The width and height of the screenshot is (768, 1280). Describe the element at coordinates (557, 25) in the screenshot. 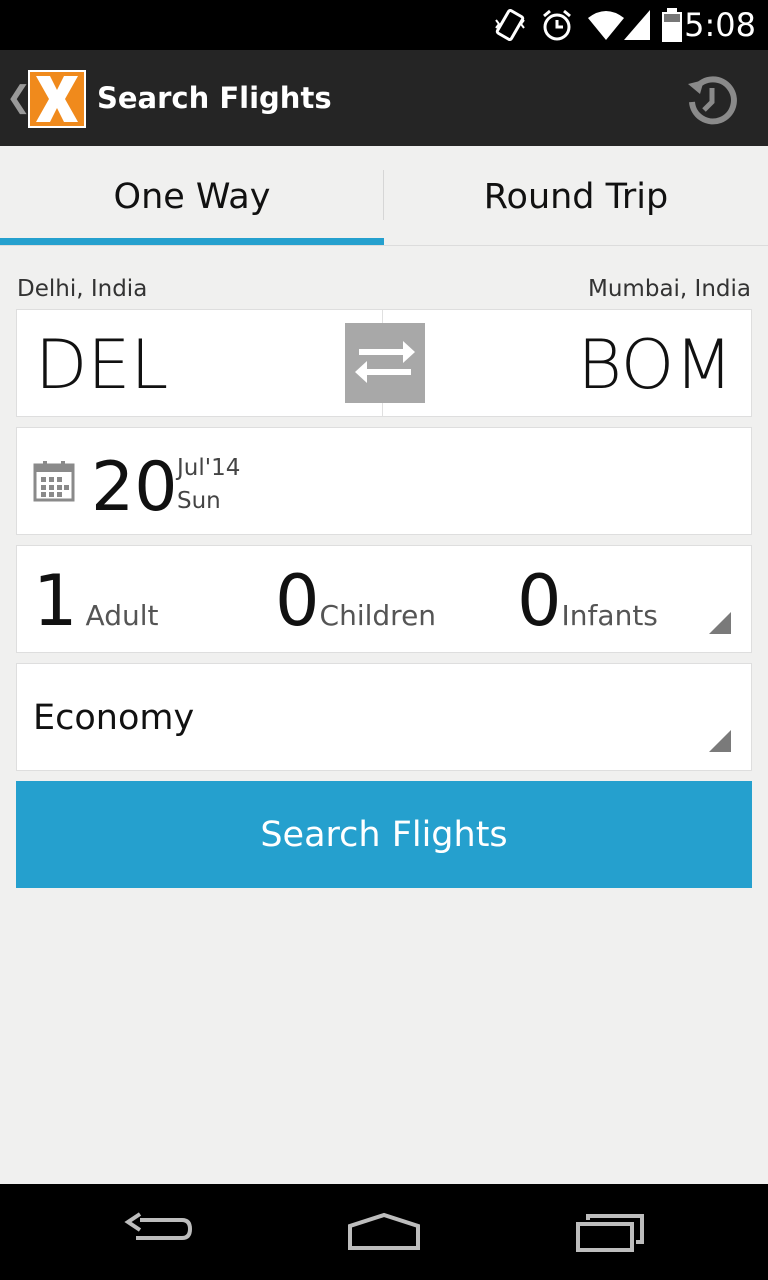

I see `alarm-icon` at that location.